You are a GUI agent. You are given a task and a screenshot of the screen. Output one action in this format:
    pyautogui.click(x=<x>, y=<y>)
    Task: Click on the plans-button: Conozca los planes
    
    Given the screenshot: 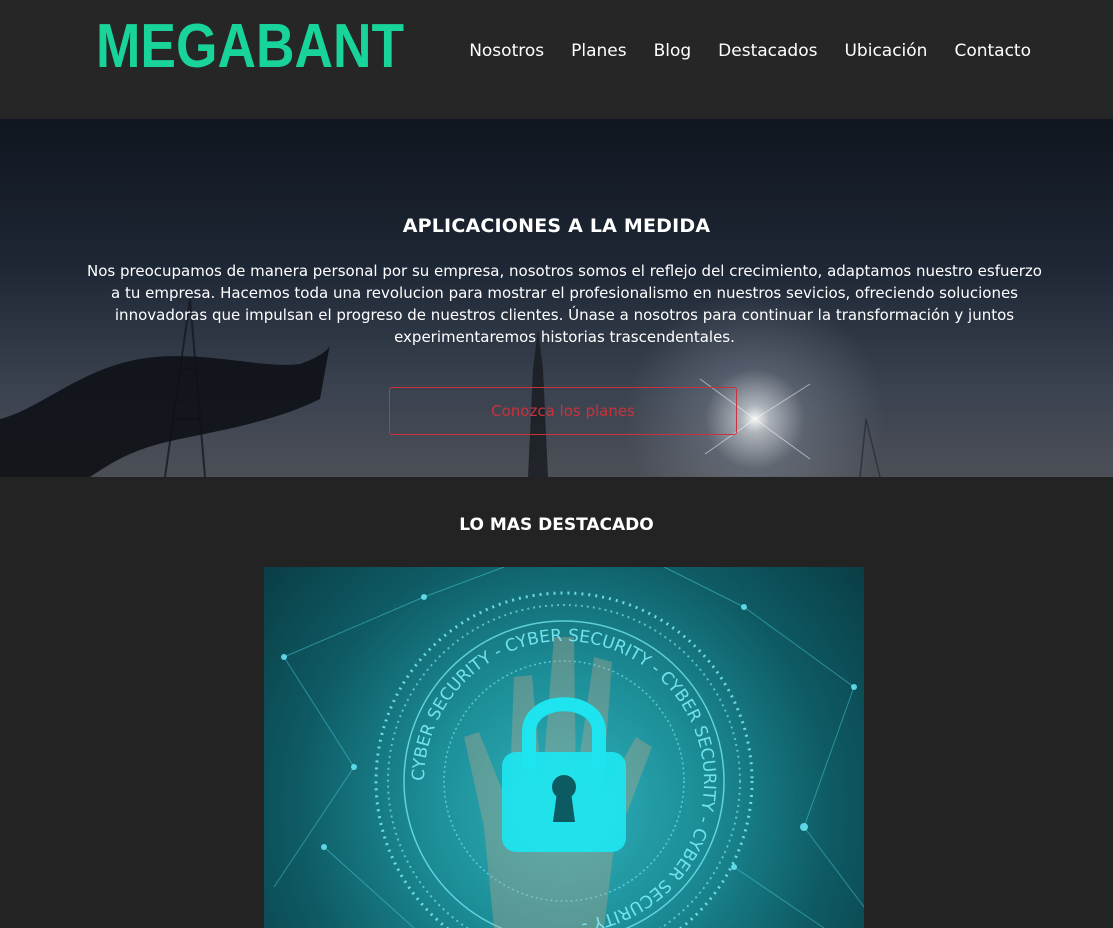 What is the action you would take?
    pyautogui.click(x=563, y=411)
    